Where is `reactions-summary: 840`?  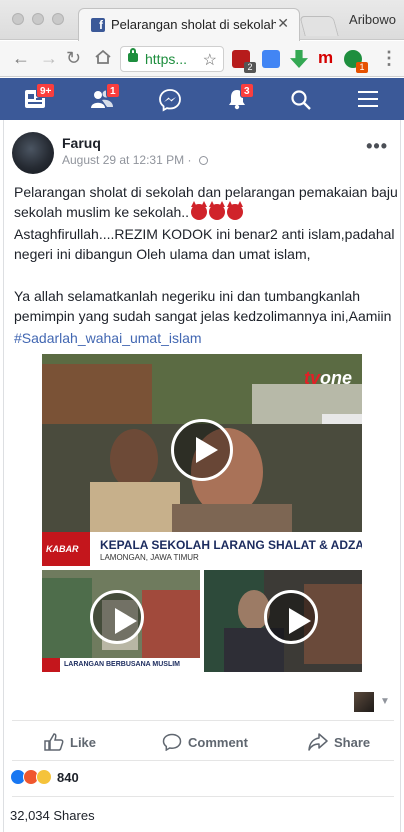
reactions-summary: 840 is located at coordinates (44, 777).